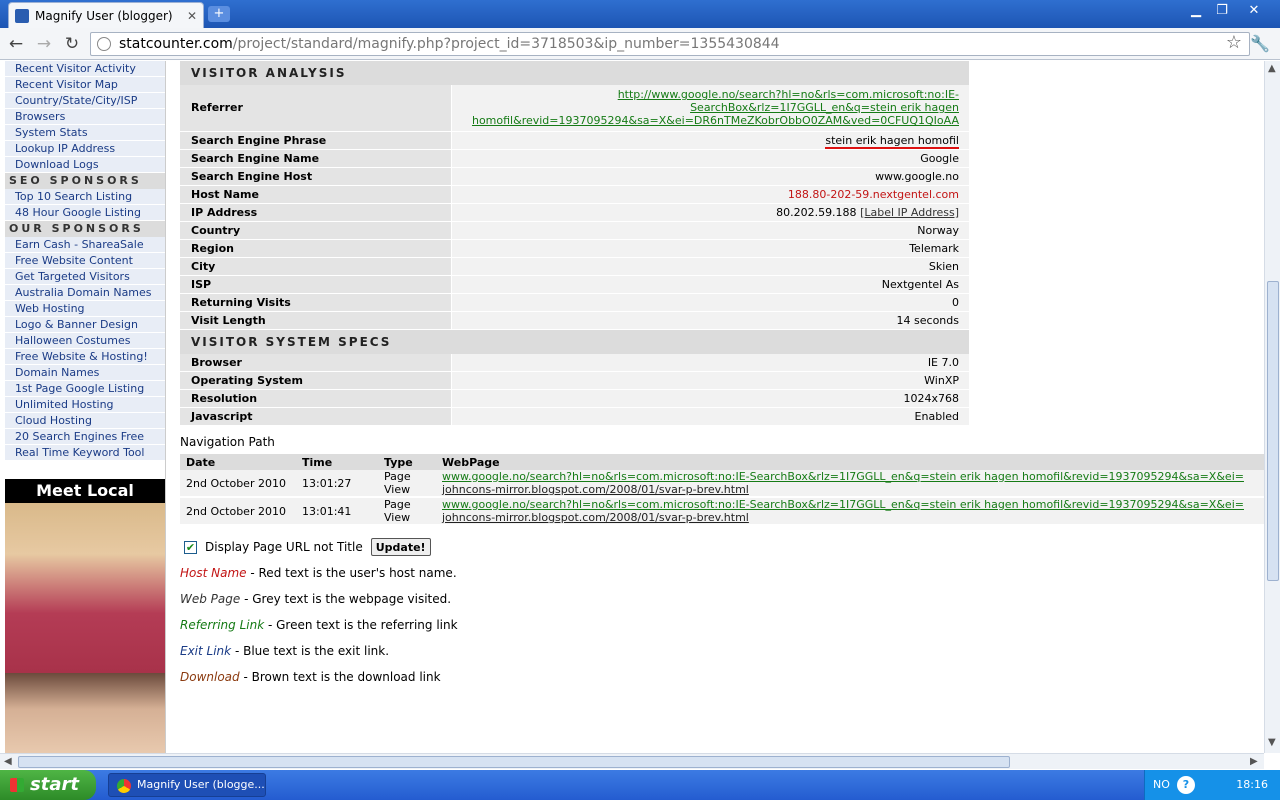  I want to click on table-row: Search Engine Name Google, so click(574, 158).